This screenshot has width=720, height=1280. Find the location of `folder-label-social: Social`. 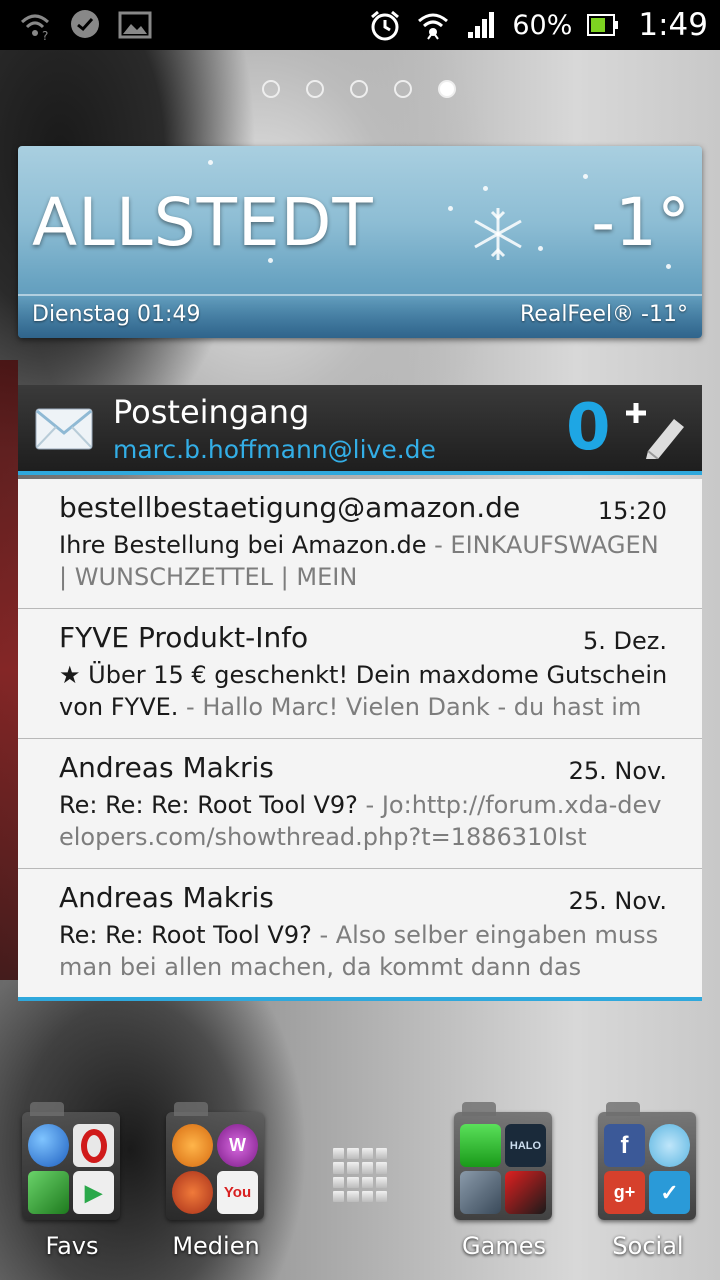

folder-label-social: Social is located at coordinates (648, 1246).